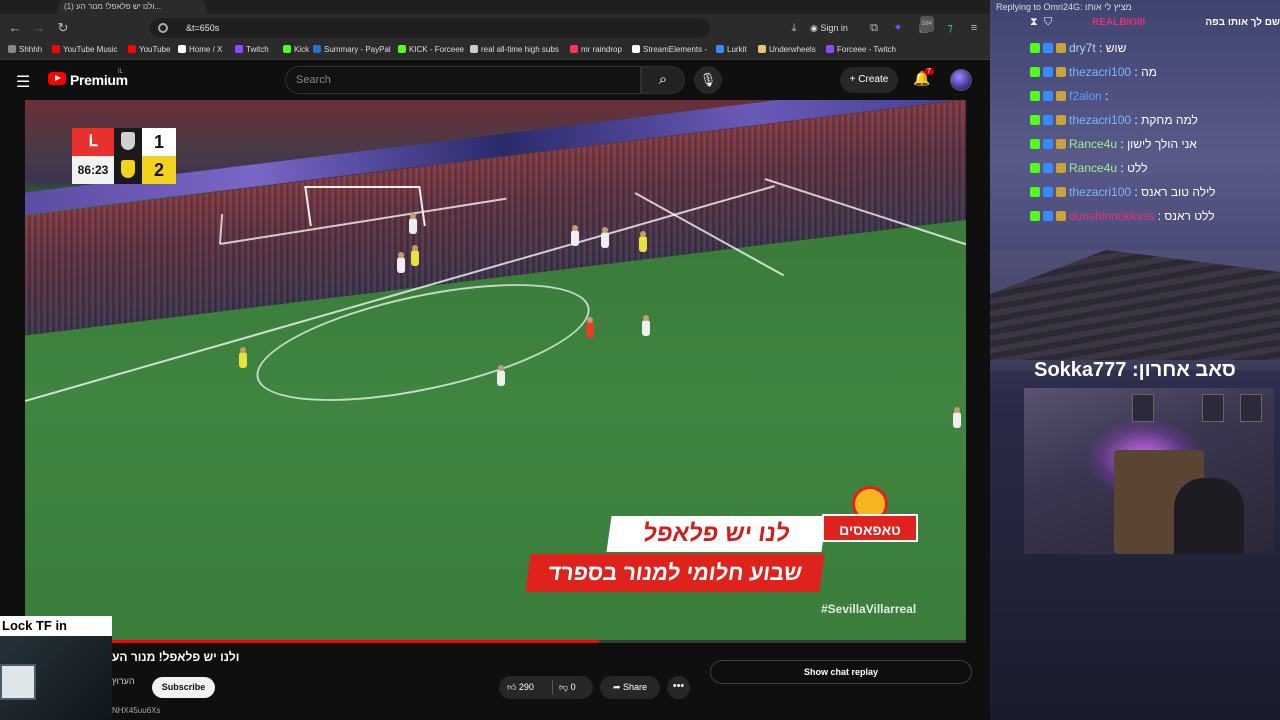  I want to click on channel-name: הערוץ, so click(123, 681).